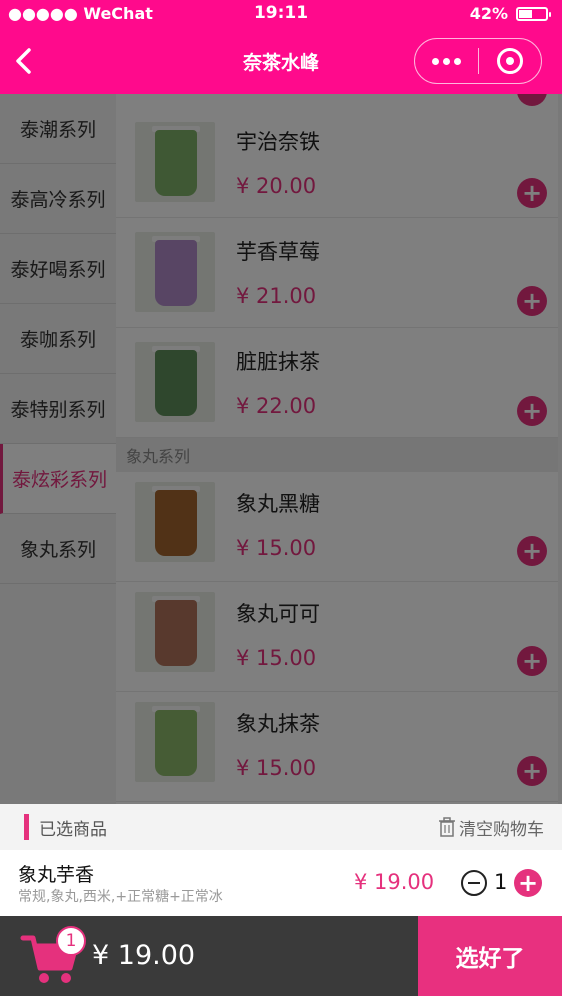  I want to click on trash-icon, so click(447, 827).